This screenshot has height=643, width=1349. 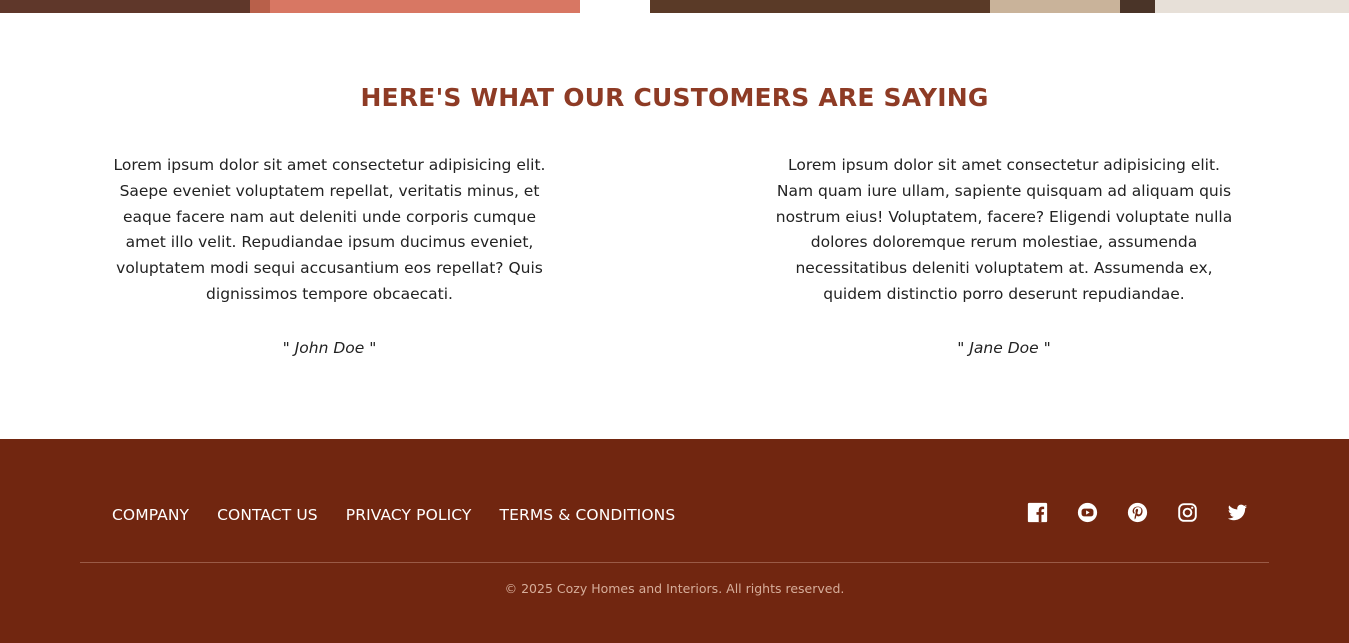 What do you see at coordinates (1087, 512) in the screenshot?
I see `youtube-icon` at bounding box center [1087, 512].